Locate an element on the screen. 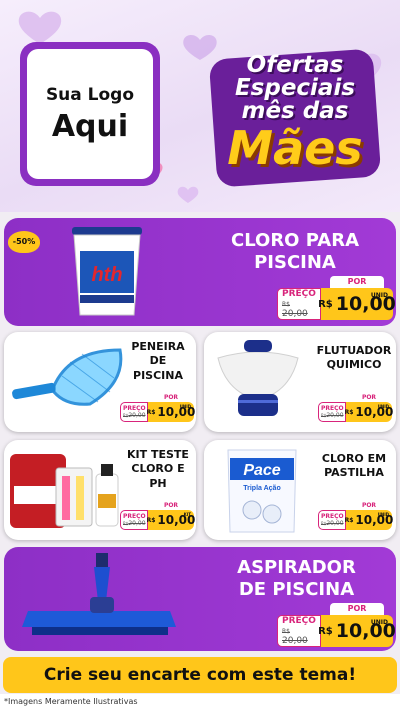  product-name: CLORO PARA PISCINA is located at coordinates (295, 251).